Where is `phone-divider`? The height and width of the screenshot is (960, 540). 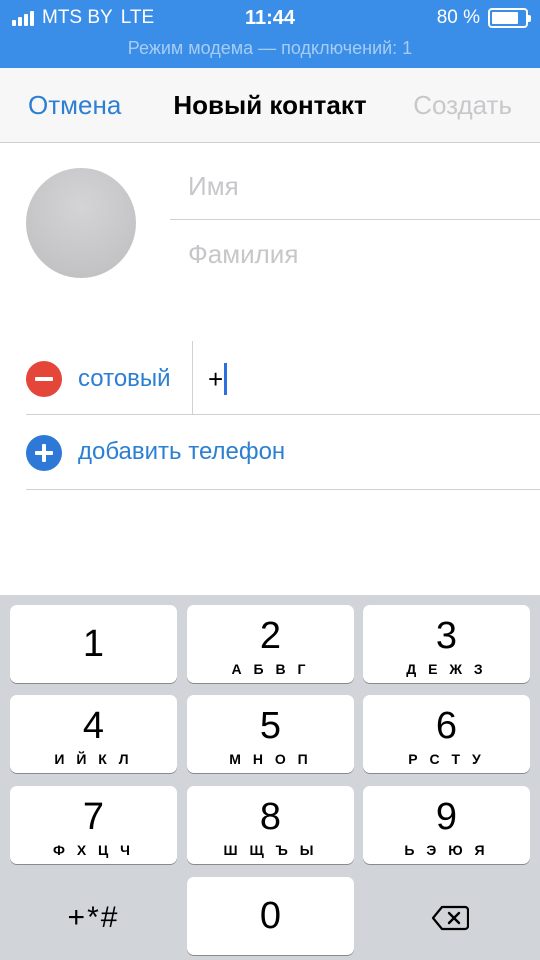 phone-divider is located at coordinates (192, 378).